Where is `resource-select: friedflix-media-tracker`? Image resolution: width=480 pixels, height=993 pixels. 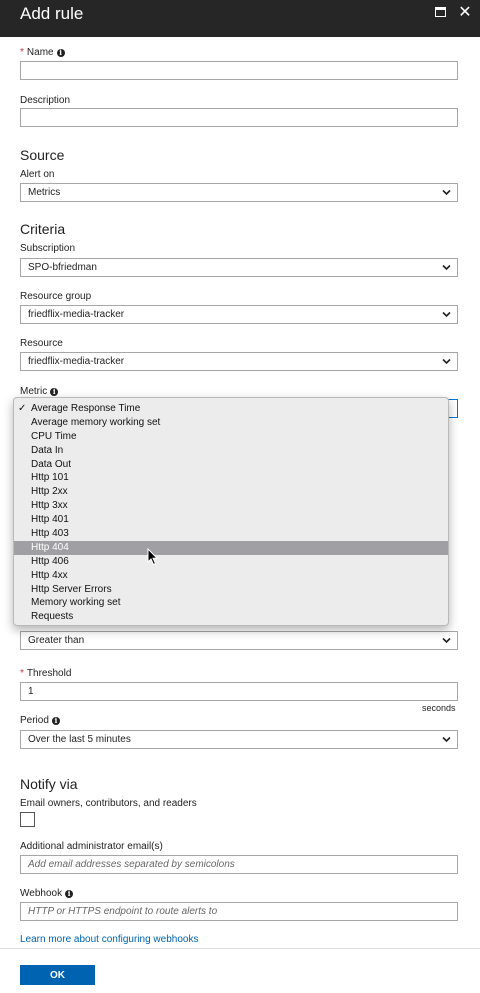
resource-select: friedflix-media-tracker is located at coordinates (239, 361).